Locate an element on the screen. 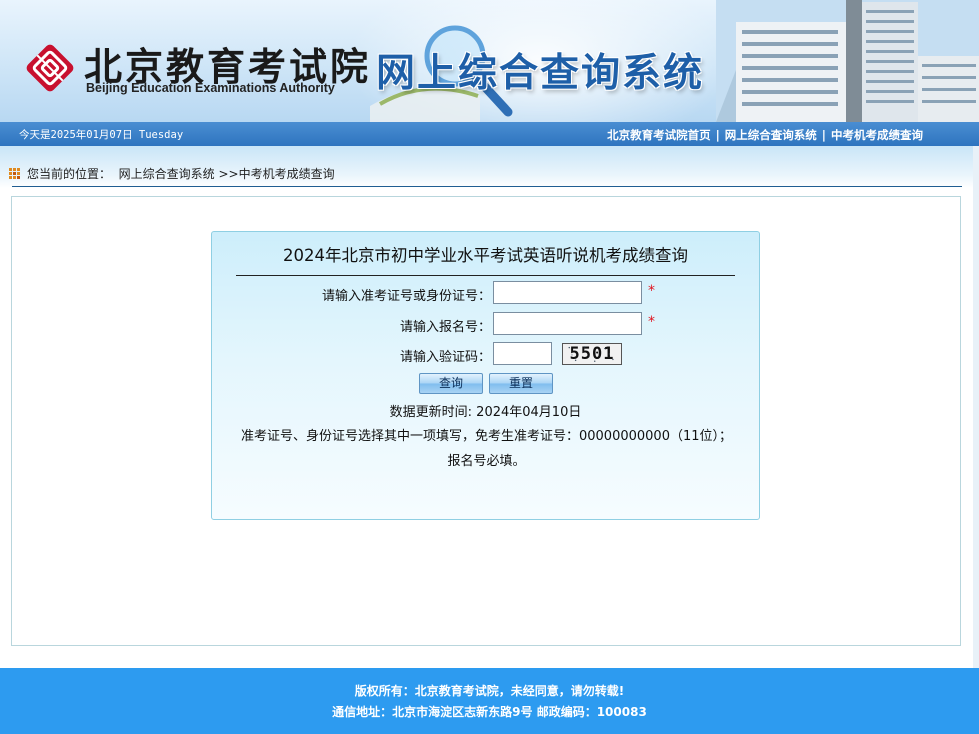 The image size is (979, 734). id-number-row: 请输入准考证号或身份证号： * is located at coordinates (486, 293).